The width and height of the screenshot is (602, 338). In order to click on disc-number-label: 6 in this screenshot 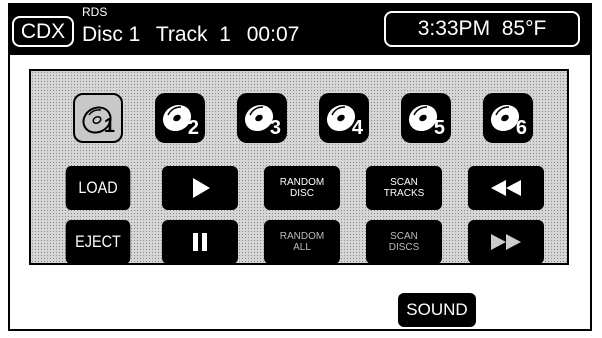, I will do `click(521, 128)`.